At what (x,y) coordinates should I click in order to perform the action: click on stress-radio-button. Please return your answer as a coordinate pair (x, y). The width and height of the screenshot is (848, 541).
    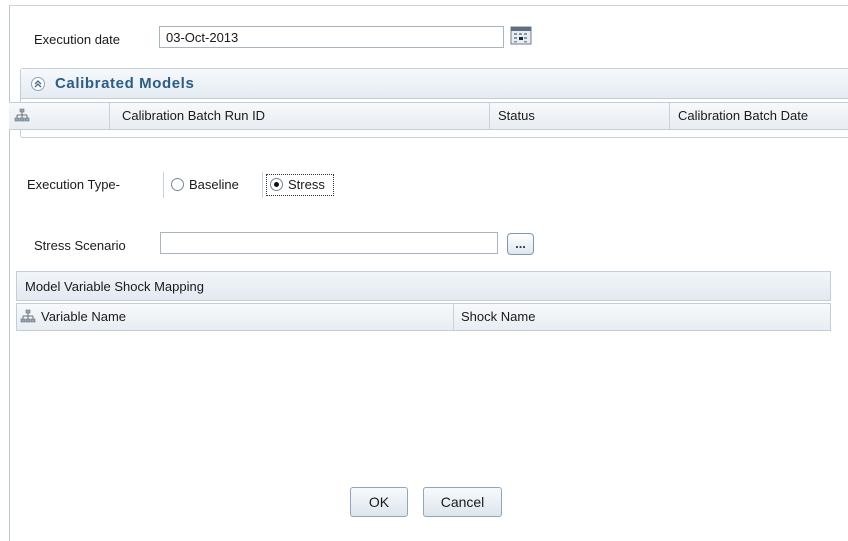
    Looking at the image, I should click on (276, 184).